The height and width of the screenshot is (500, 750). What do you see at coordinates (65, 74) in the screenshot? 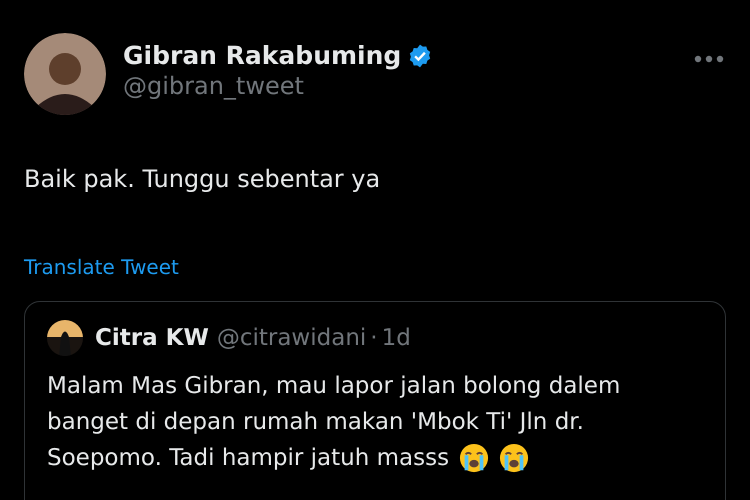
I see `avatar` at bounding box center [65, 74].